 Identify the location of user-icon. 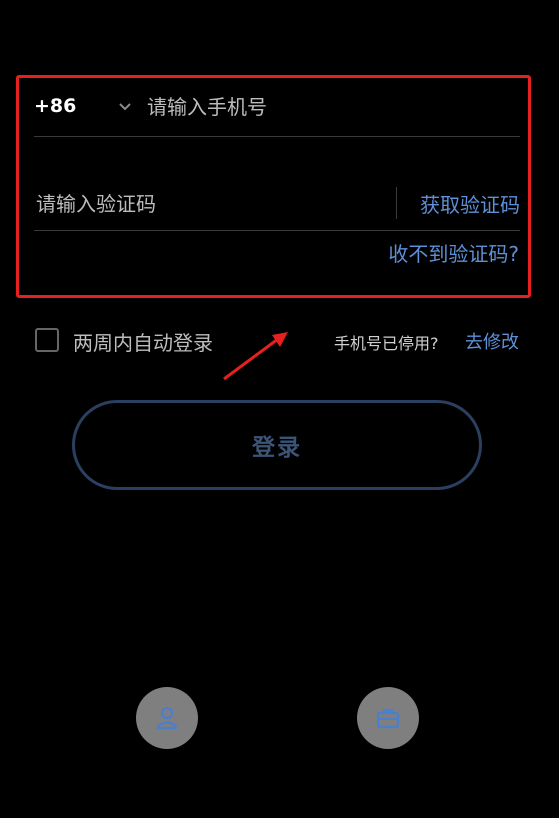
(167, 718).